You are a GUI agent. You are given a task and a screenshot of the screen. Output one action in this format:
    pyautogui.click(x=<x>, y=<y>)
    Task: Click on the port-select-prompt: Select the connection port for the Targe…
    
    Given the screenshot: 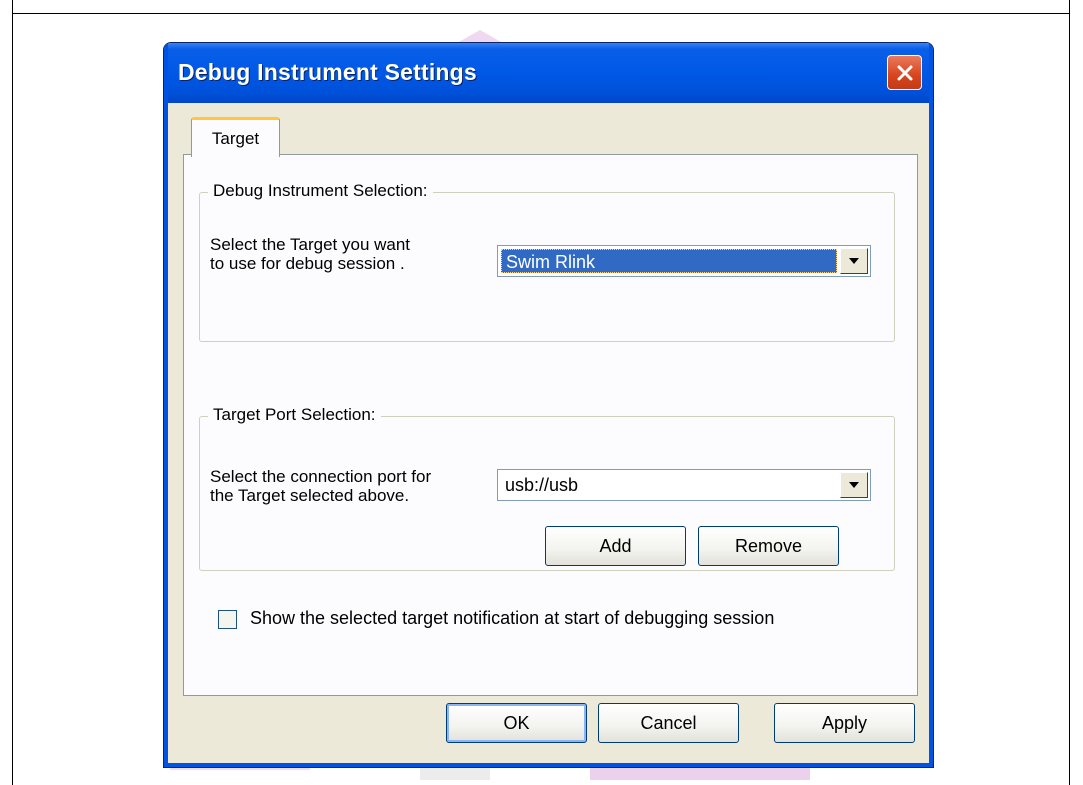 What is the action you would take?
    pyautogui.click(x=321, y=486)
    